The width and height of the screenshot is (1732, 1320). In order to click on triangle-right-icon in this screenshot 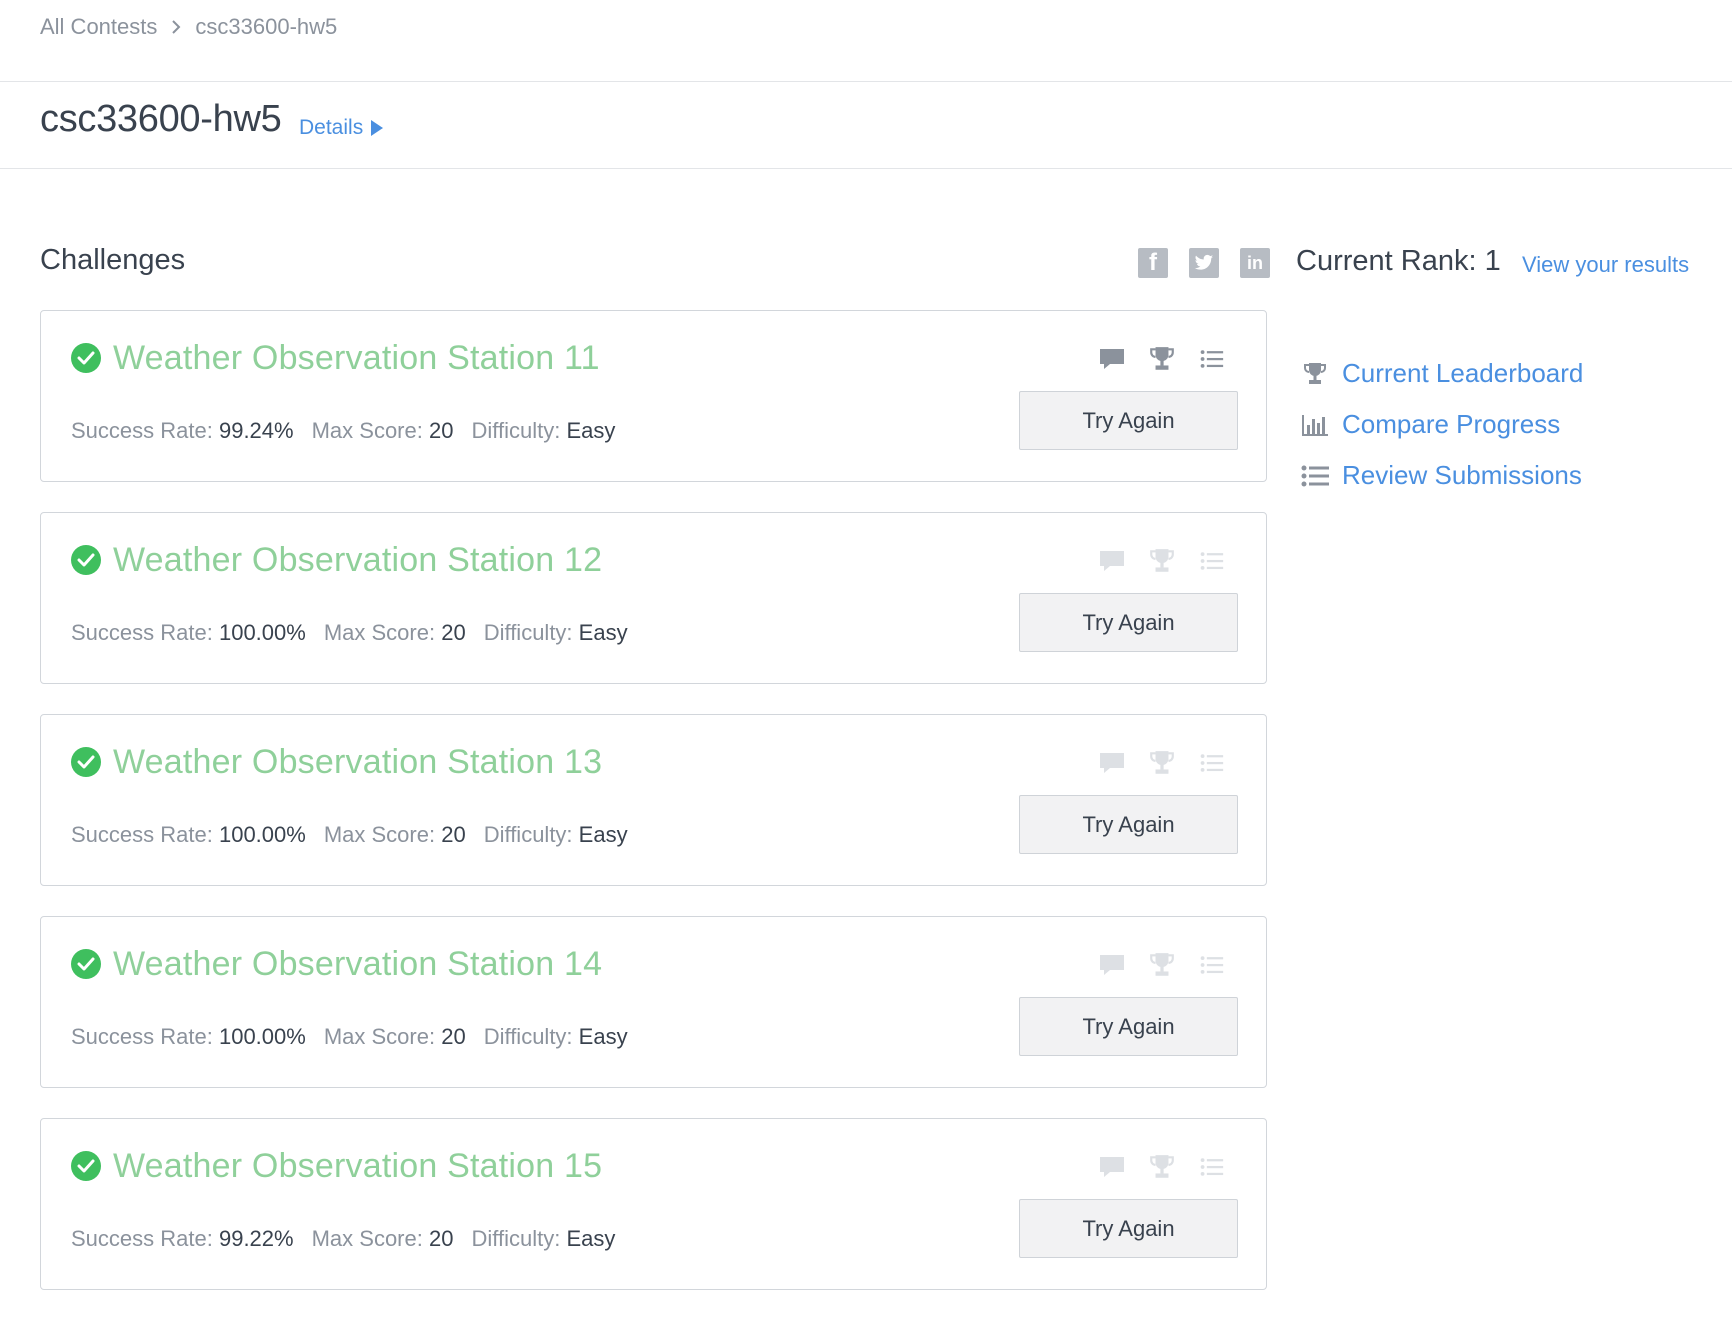, I will do `click(377, 128)`.